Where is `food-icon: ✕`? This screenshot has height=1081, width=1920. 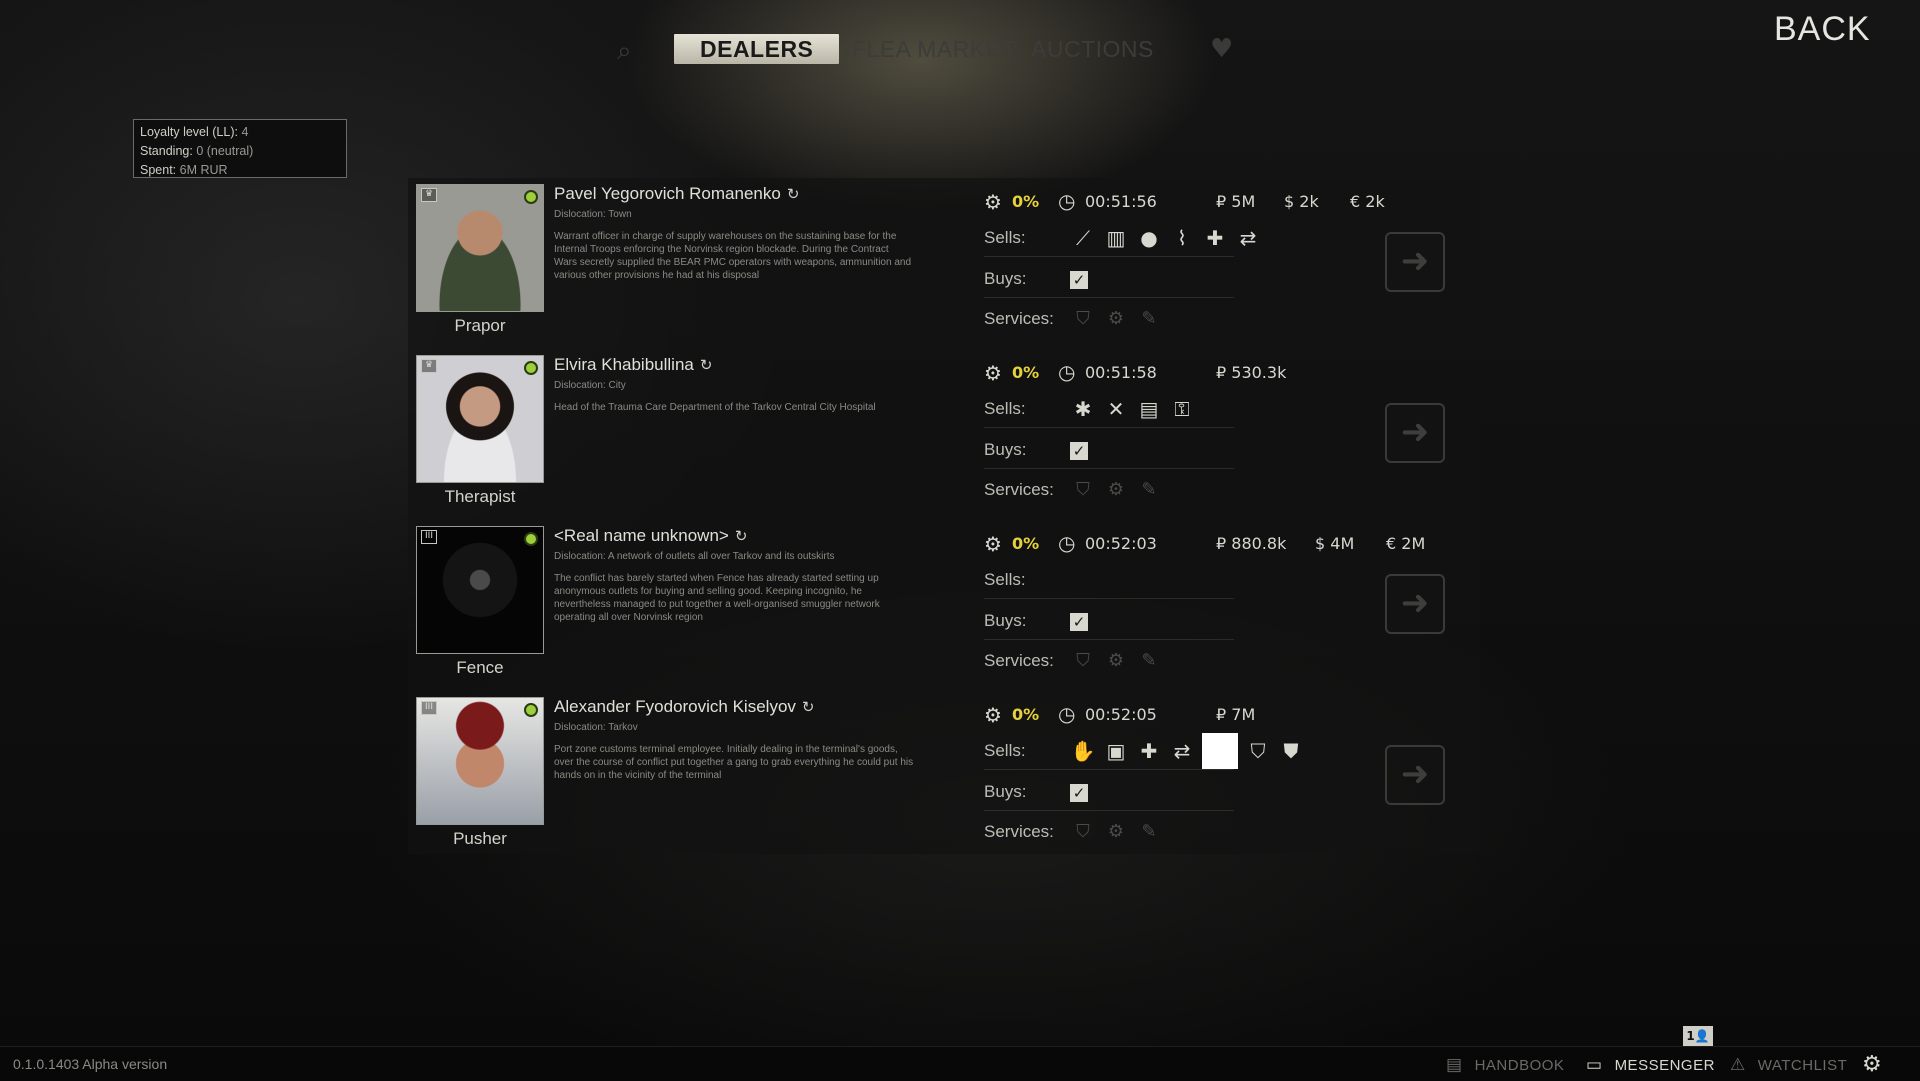
food-icon: ✕ is located at coordinates (1116, 409).